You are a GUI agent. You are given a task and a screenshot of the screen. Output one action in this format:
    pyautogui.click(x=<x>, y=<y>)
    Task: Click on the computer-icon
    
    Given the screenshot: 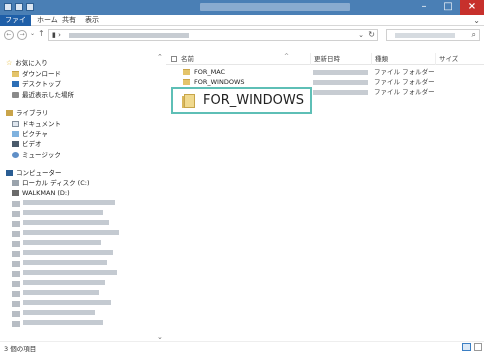 What is the action you would take?
    pyautogui.click(x=9, y=173)
    